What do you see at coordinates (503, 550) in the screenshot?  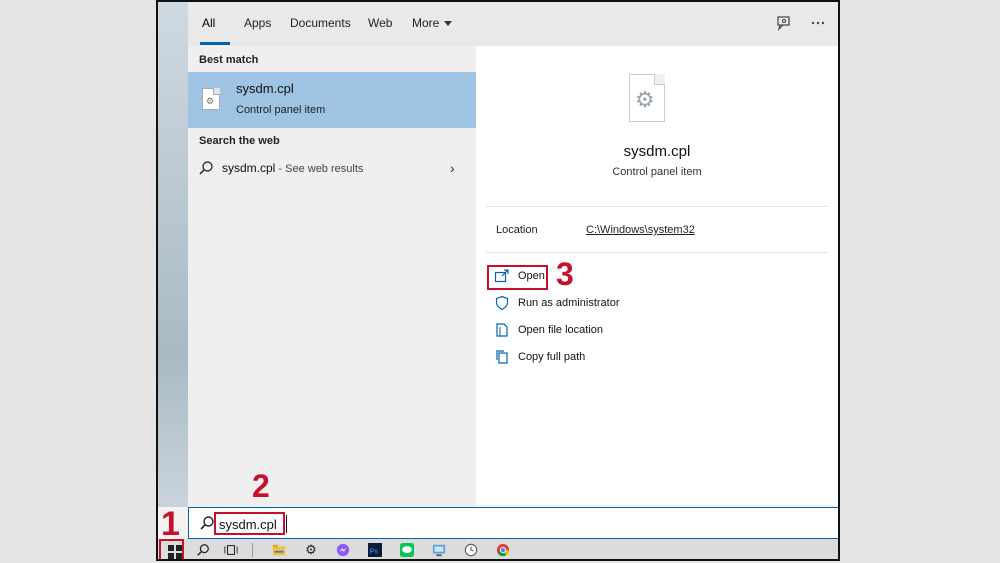 I see `chrome-icon` at bounding box center [503, 550].